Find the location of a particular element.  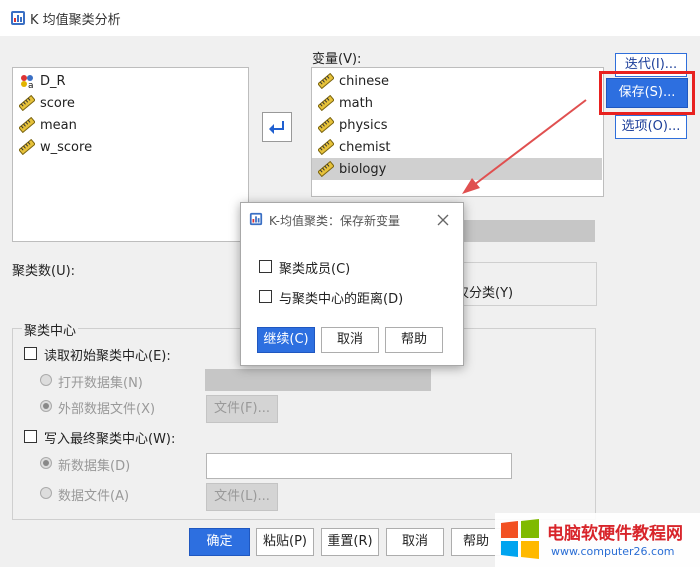

cluster-count-label: 聚类数(U): is located at coordinates (44, 271).